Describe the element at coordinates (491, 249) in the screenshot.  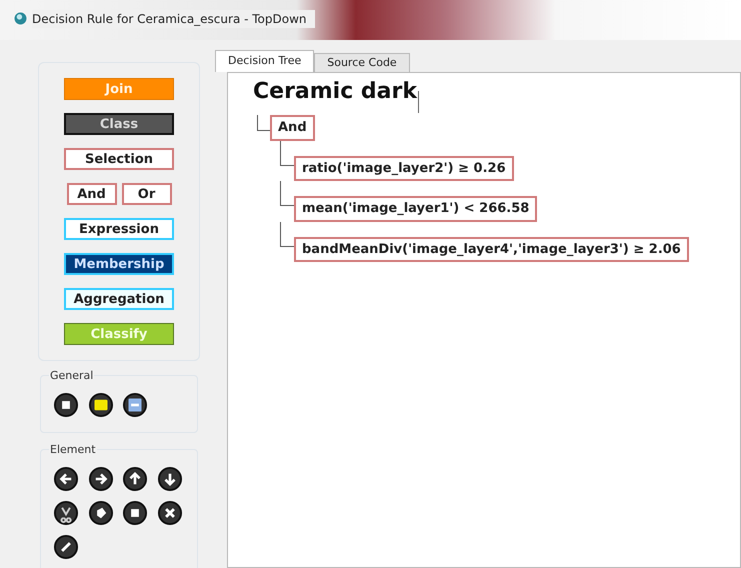
I see `tree-node: bandMeanDiv('image_layer4','image_layer3') ≥ 2.06` at that location.